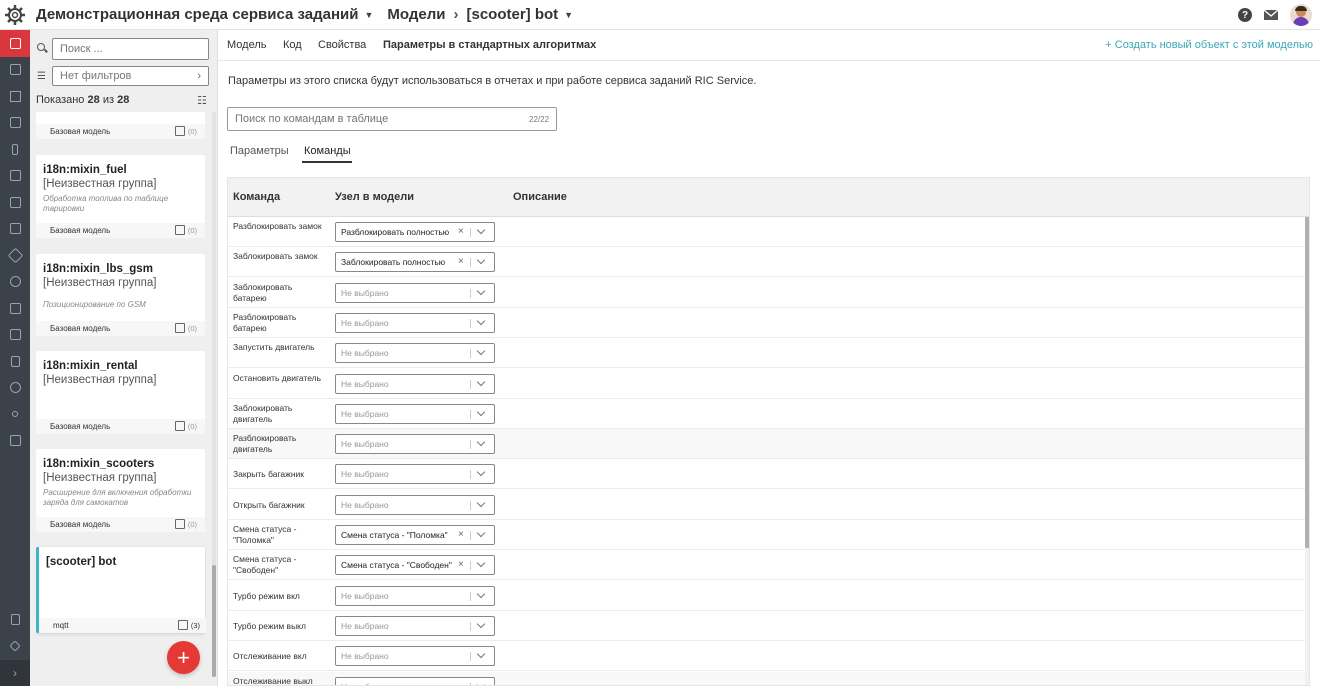  I want to click on rail-calendar-icon, so click(15, 123).